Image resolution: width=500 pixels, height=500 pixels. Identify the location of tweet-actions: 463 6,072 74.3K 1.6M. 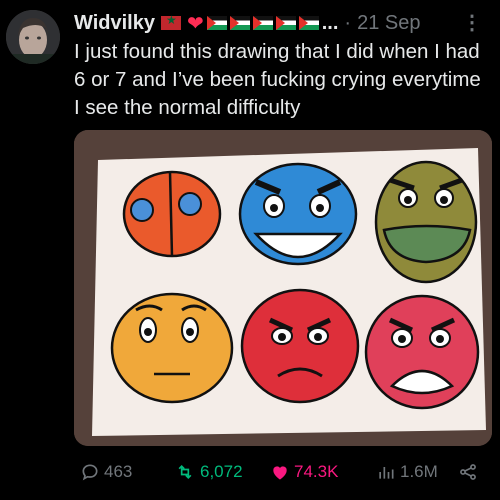
(284, 472).